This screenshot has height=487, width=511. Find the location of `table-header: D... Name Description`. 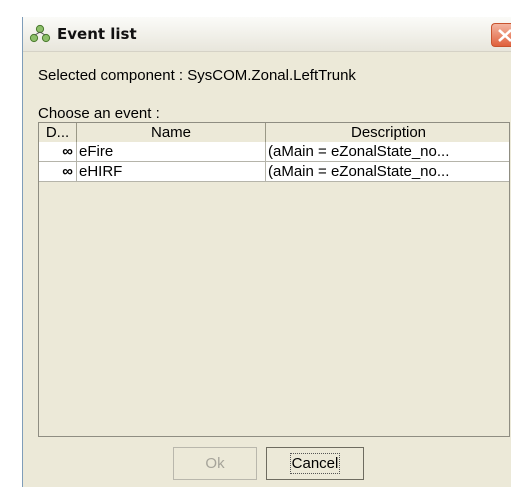

table-header: D... Name Description is located at coordinates (274, 133).